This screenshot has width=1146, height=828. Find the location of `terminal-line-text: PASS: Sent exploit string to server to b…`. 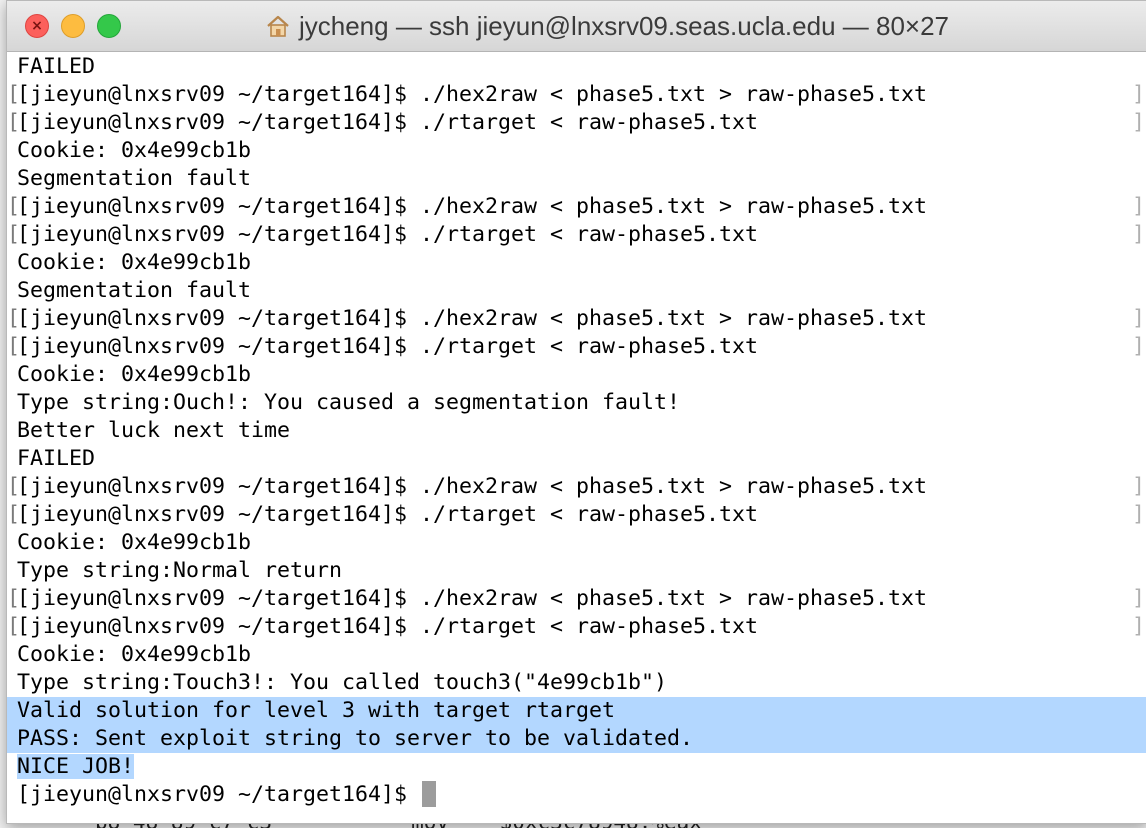

terminal-line-text: PASS: Sent exploit string to server to b… is located at coordinates (355, 738).